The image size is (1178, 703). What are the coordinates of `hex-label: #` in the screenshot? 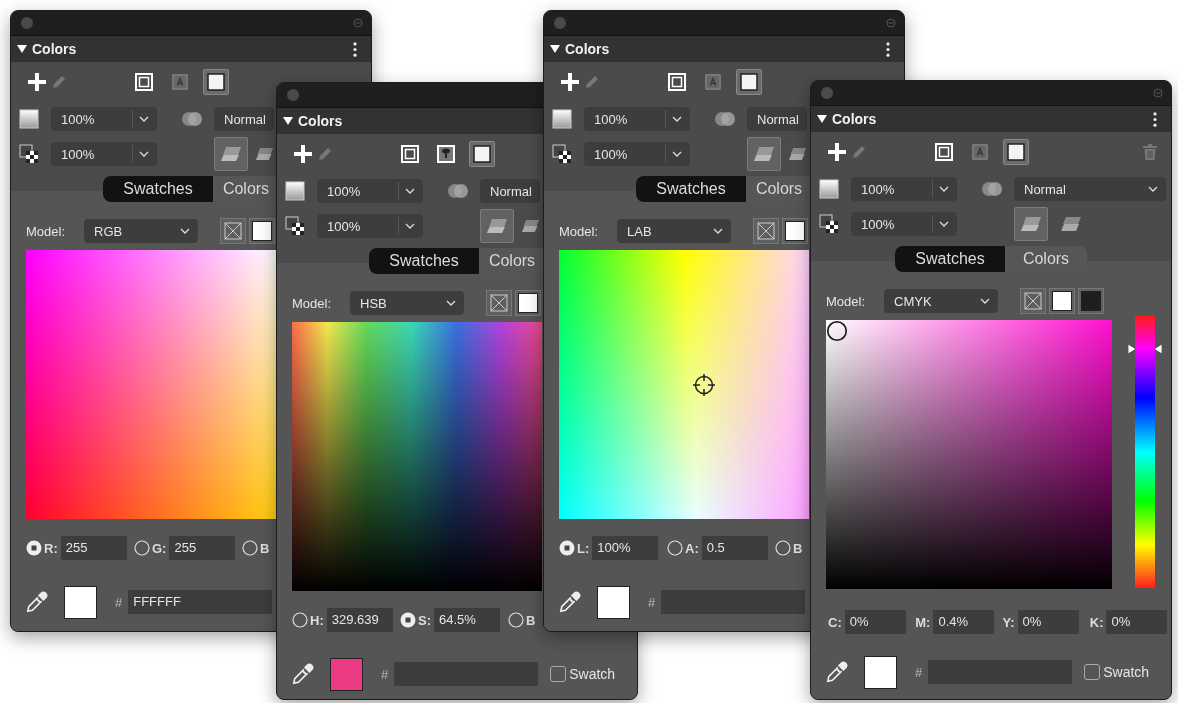 It's located at (385, 674).